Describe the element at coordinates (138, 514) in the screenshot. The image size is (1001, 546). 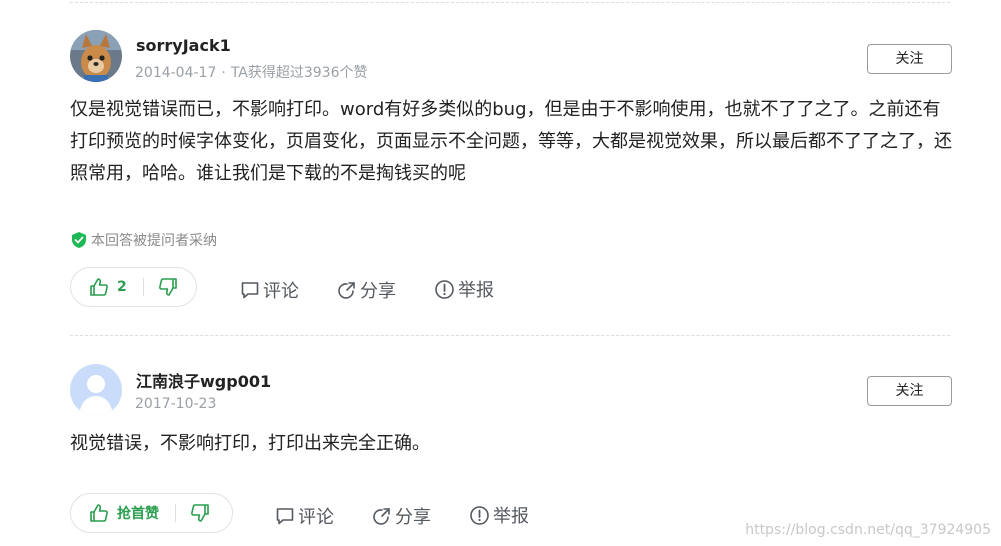
I see `first-upvote-label: 抢首赞` at that location.